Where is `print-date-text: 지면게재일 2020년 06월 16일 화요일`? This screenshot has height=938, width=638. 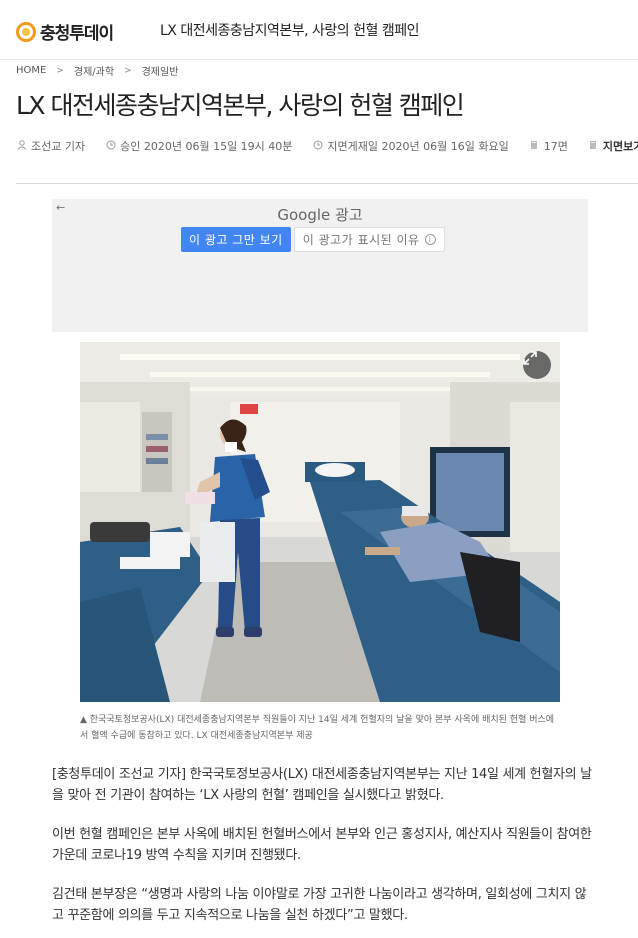
print-date-text: 지면게재일 2020년 06월 16일 화요일 is located at coordinates (418, 146).